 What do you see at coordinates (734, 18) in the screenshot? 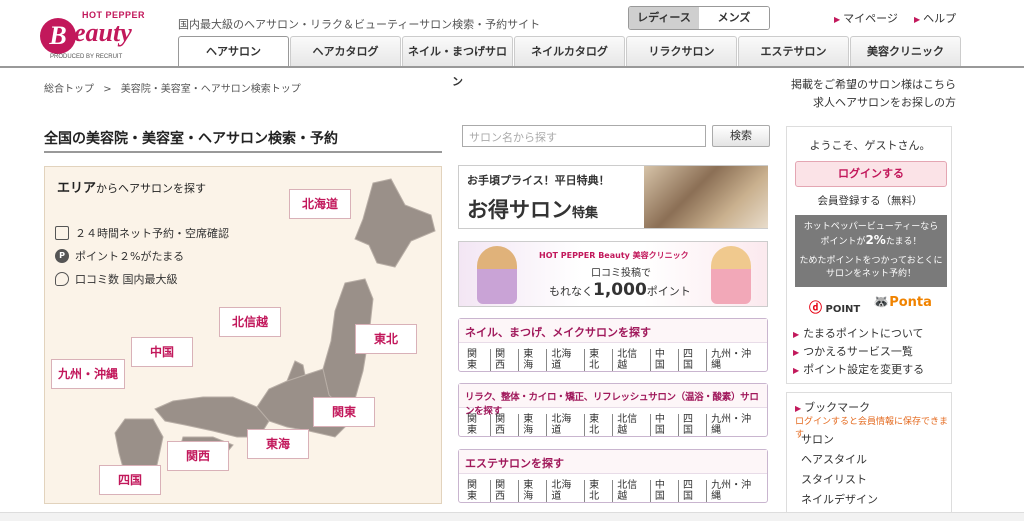
I see `mens-toggle: メンズ` at bounding box center [734, 18].